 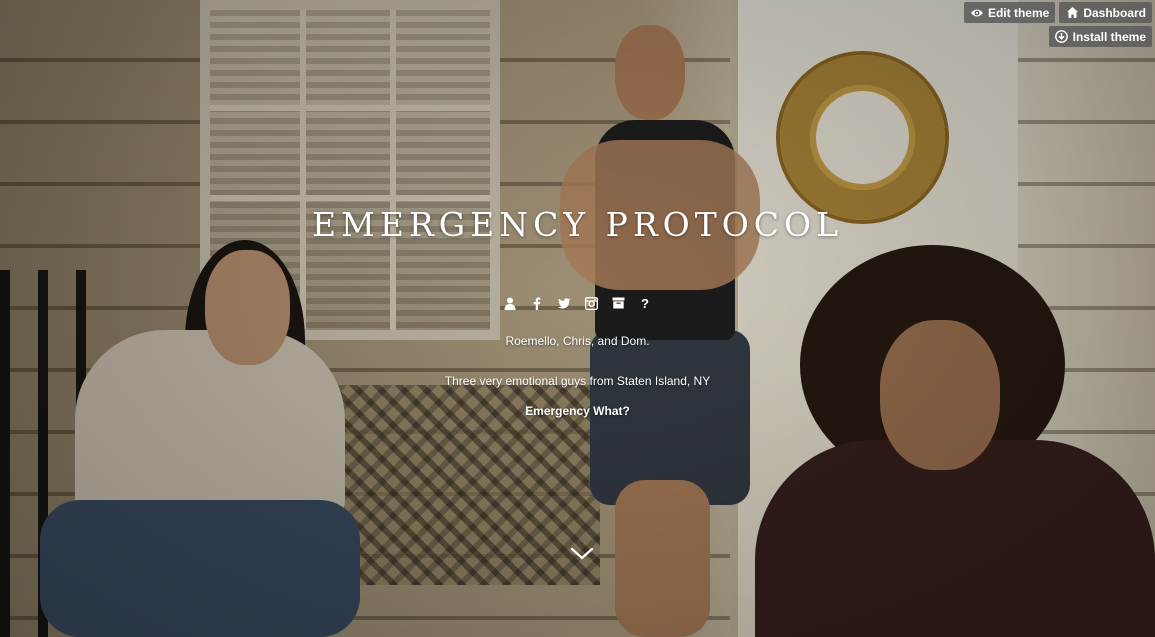 What do you see at coordinates (582, 553) in the screenshot?
I see `chevron-down-icon` at bounding box center [582, 553].